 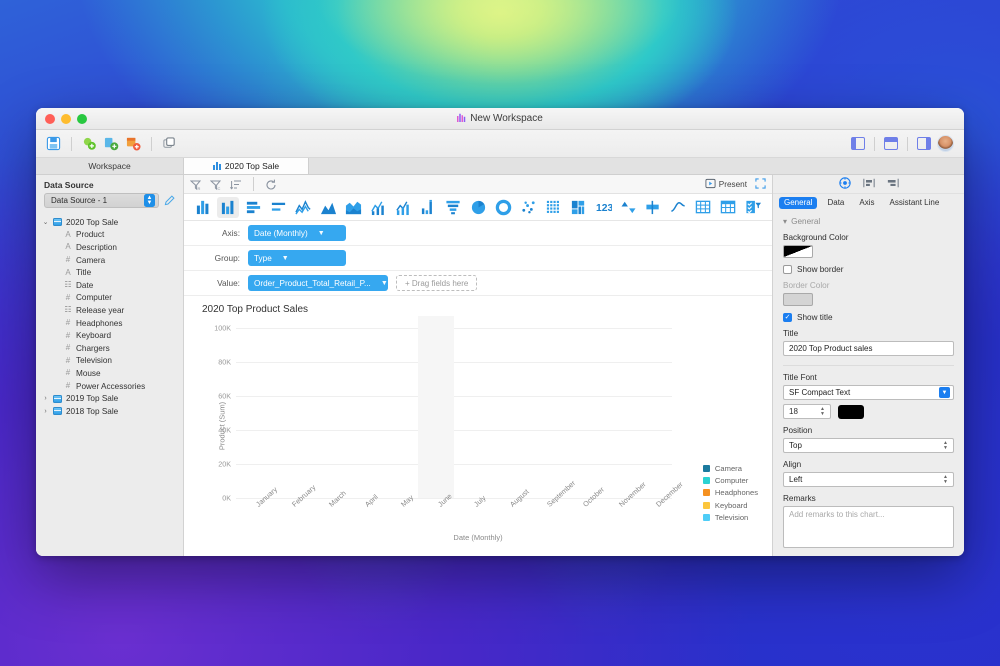 What do you see at coordinates (378, 207) in the screenshot?
I see `line-point-icon` at bounding box center [378, 207].